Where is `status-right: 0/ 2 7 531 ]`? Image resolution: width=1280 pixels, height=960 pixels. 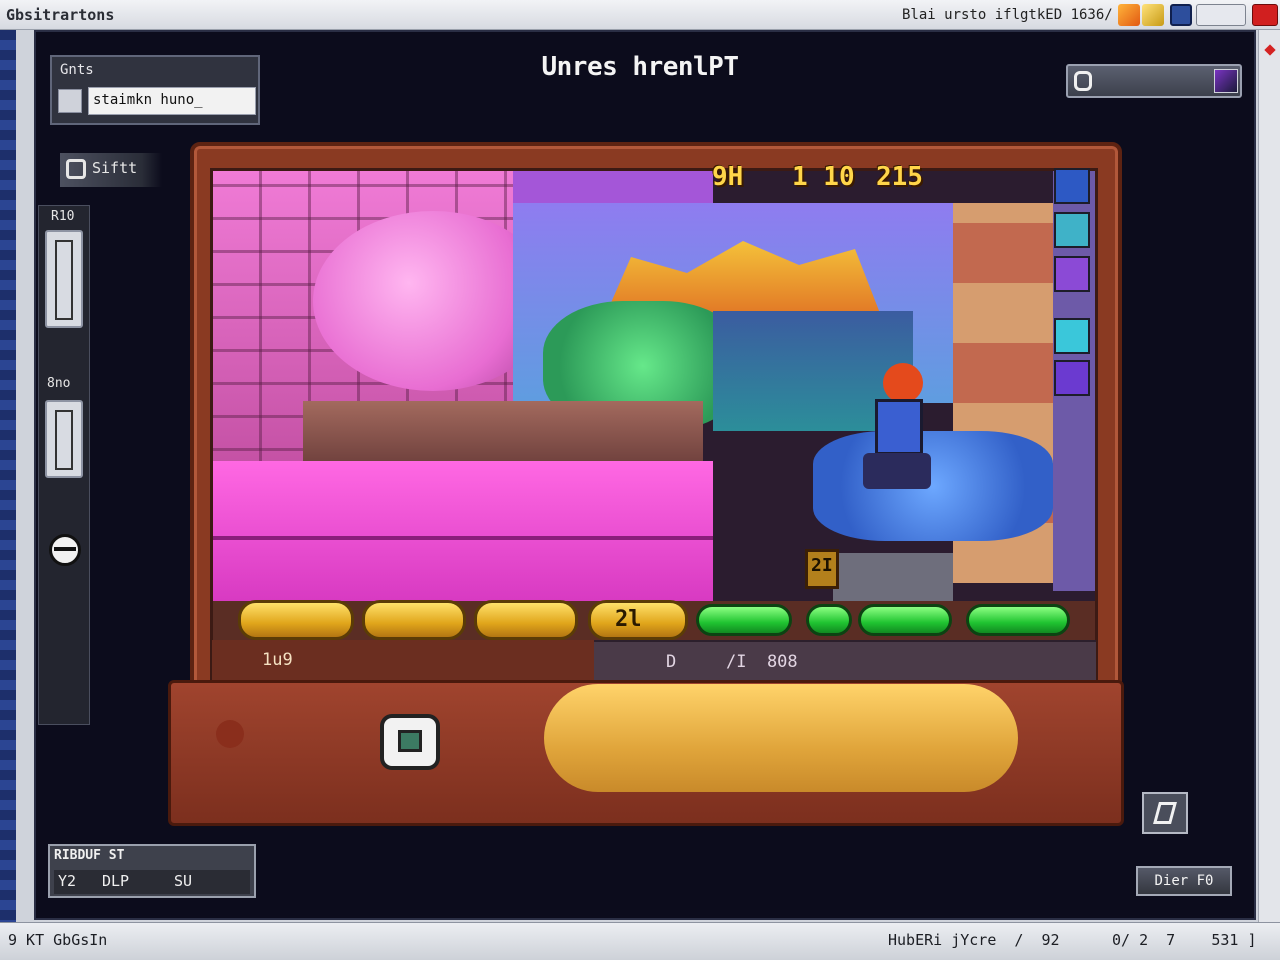
status-right: 0/ 2 7 531 ] is located at coordinates (1184, 940).